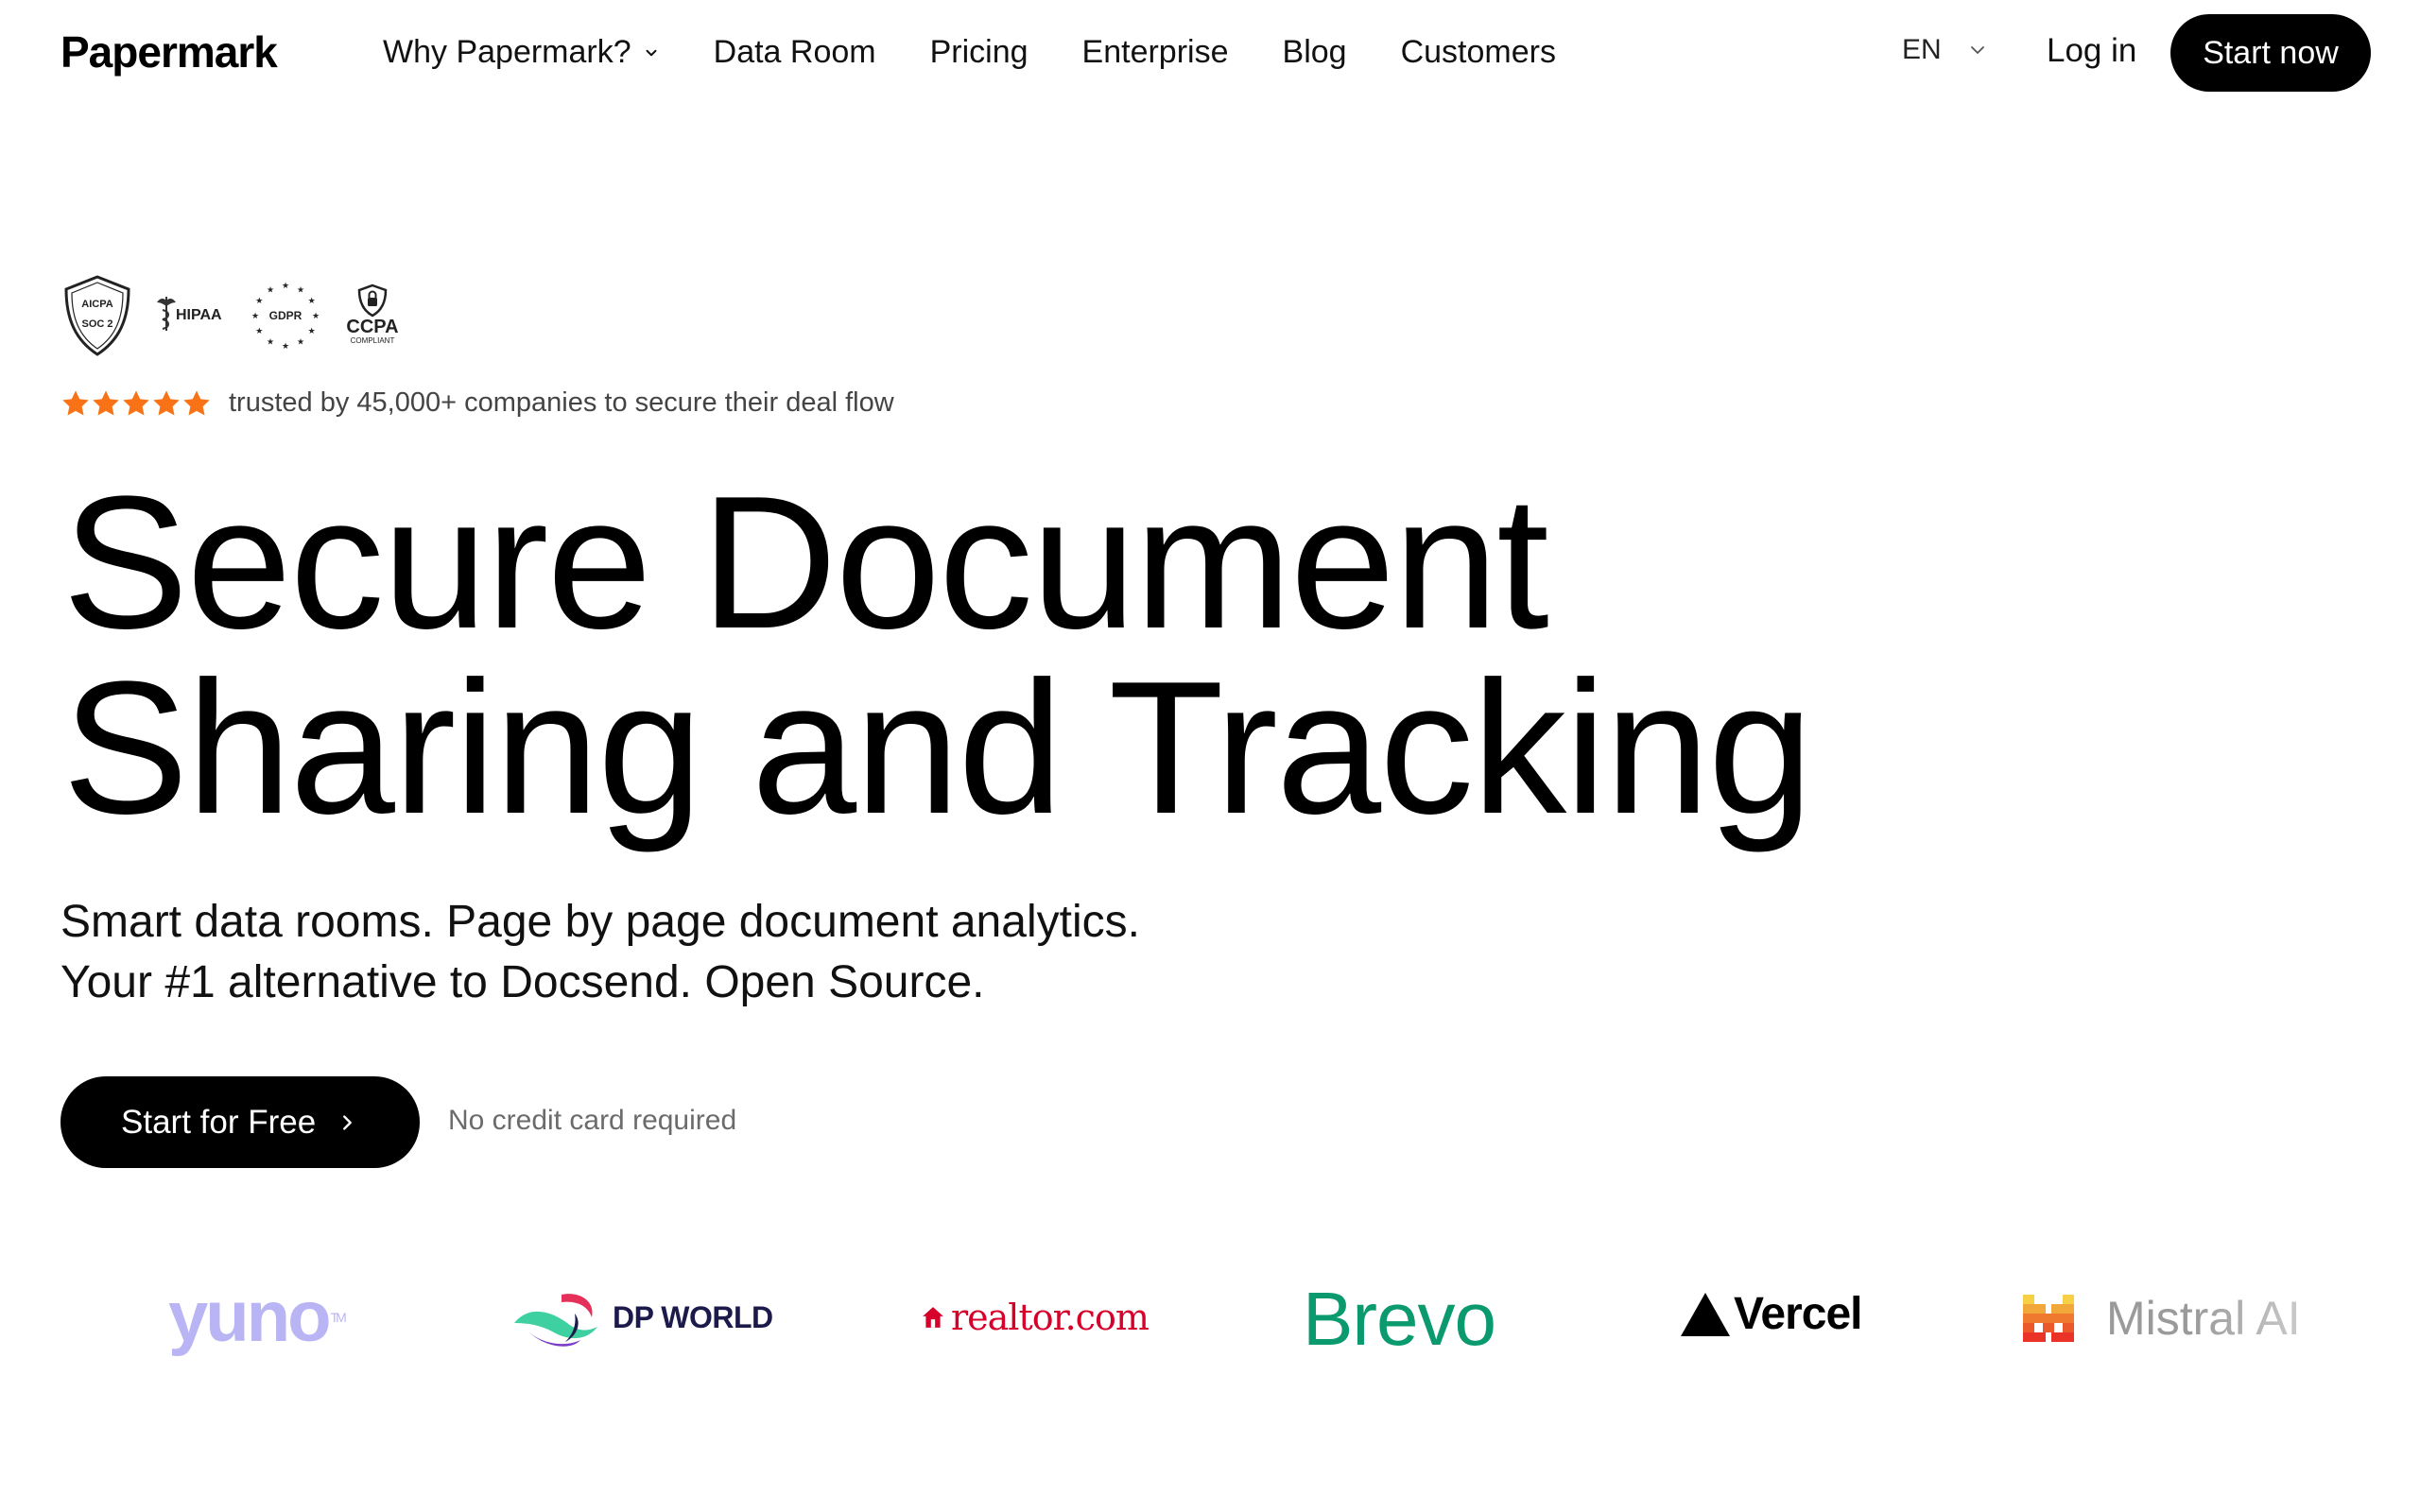 Image resolution: width=2420 pixels, height=1512 pixels. What do you see at coordinates (507, 52) in the screenshot?
I see `nav-why-papermark-label: Why Papermark?` at bounding box center [507, 52].